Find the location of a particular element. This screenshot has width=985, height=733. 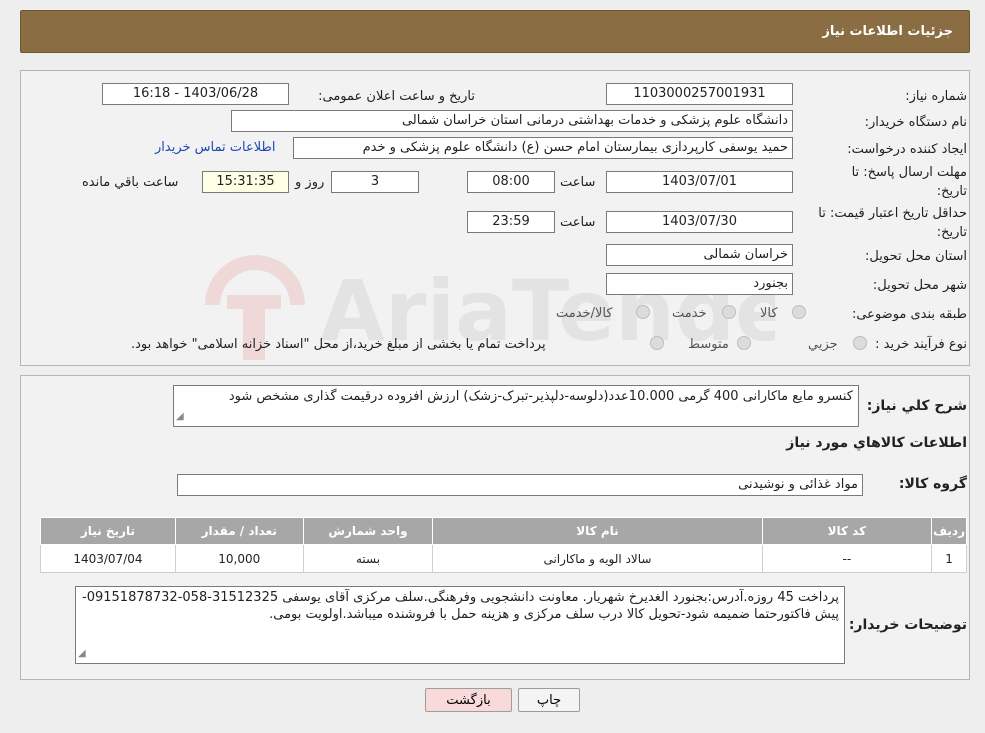

deadline-label-date: تاریخ: is located at coordinates (951, 191).